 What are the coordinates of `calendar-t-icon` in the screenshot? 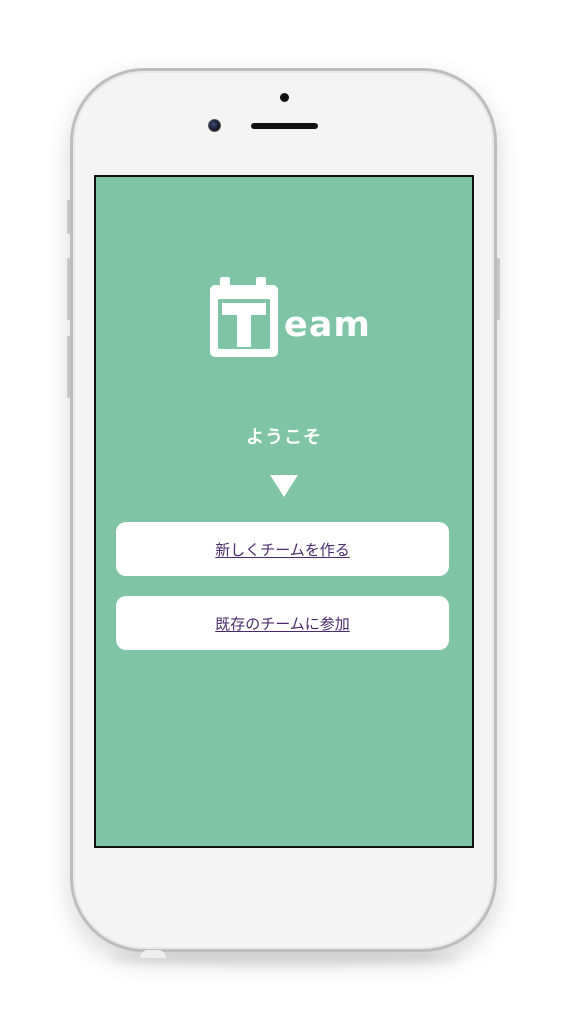 It's located at (244, 317).